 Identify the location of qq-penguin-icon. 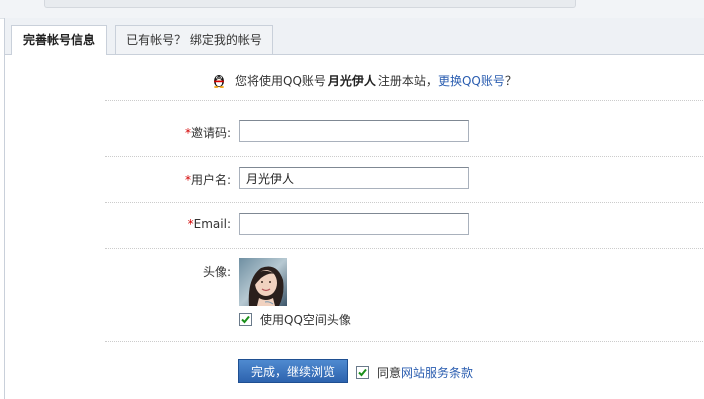
(219, 80).